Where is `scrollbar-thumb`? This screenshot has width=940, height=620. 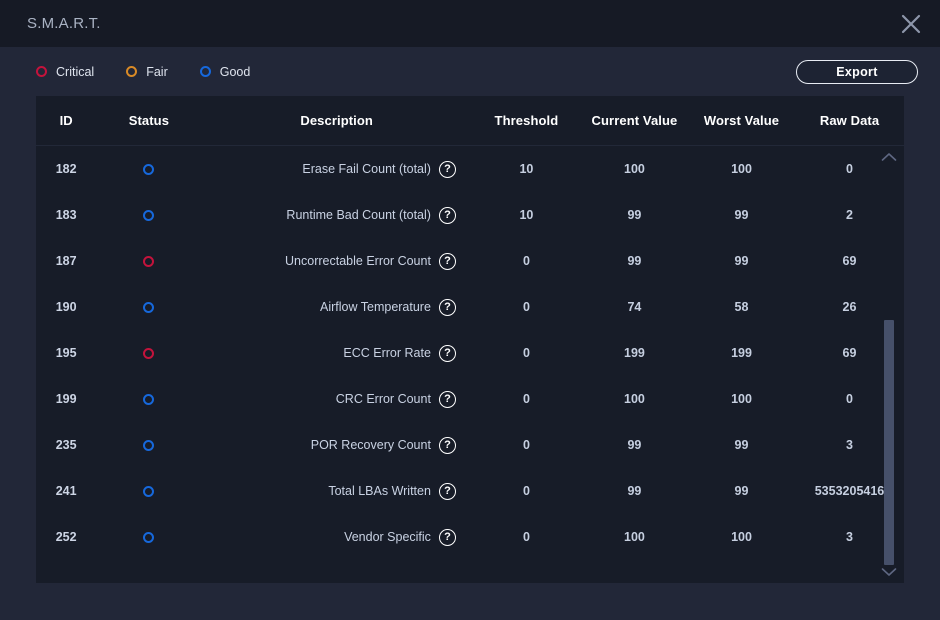
scrollbar-thumb is located at coordinates (889, 442).